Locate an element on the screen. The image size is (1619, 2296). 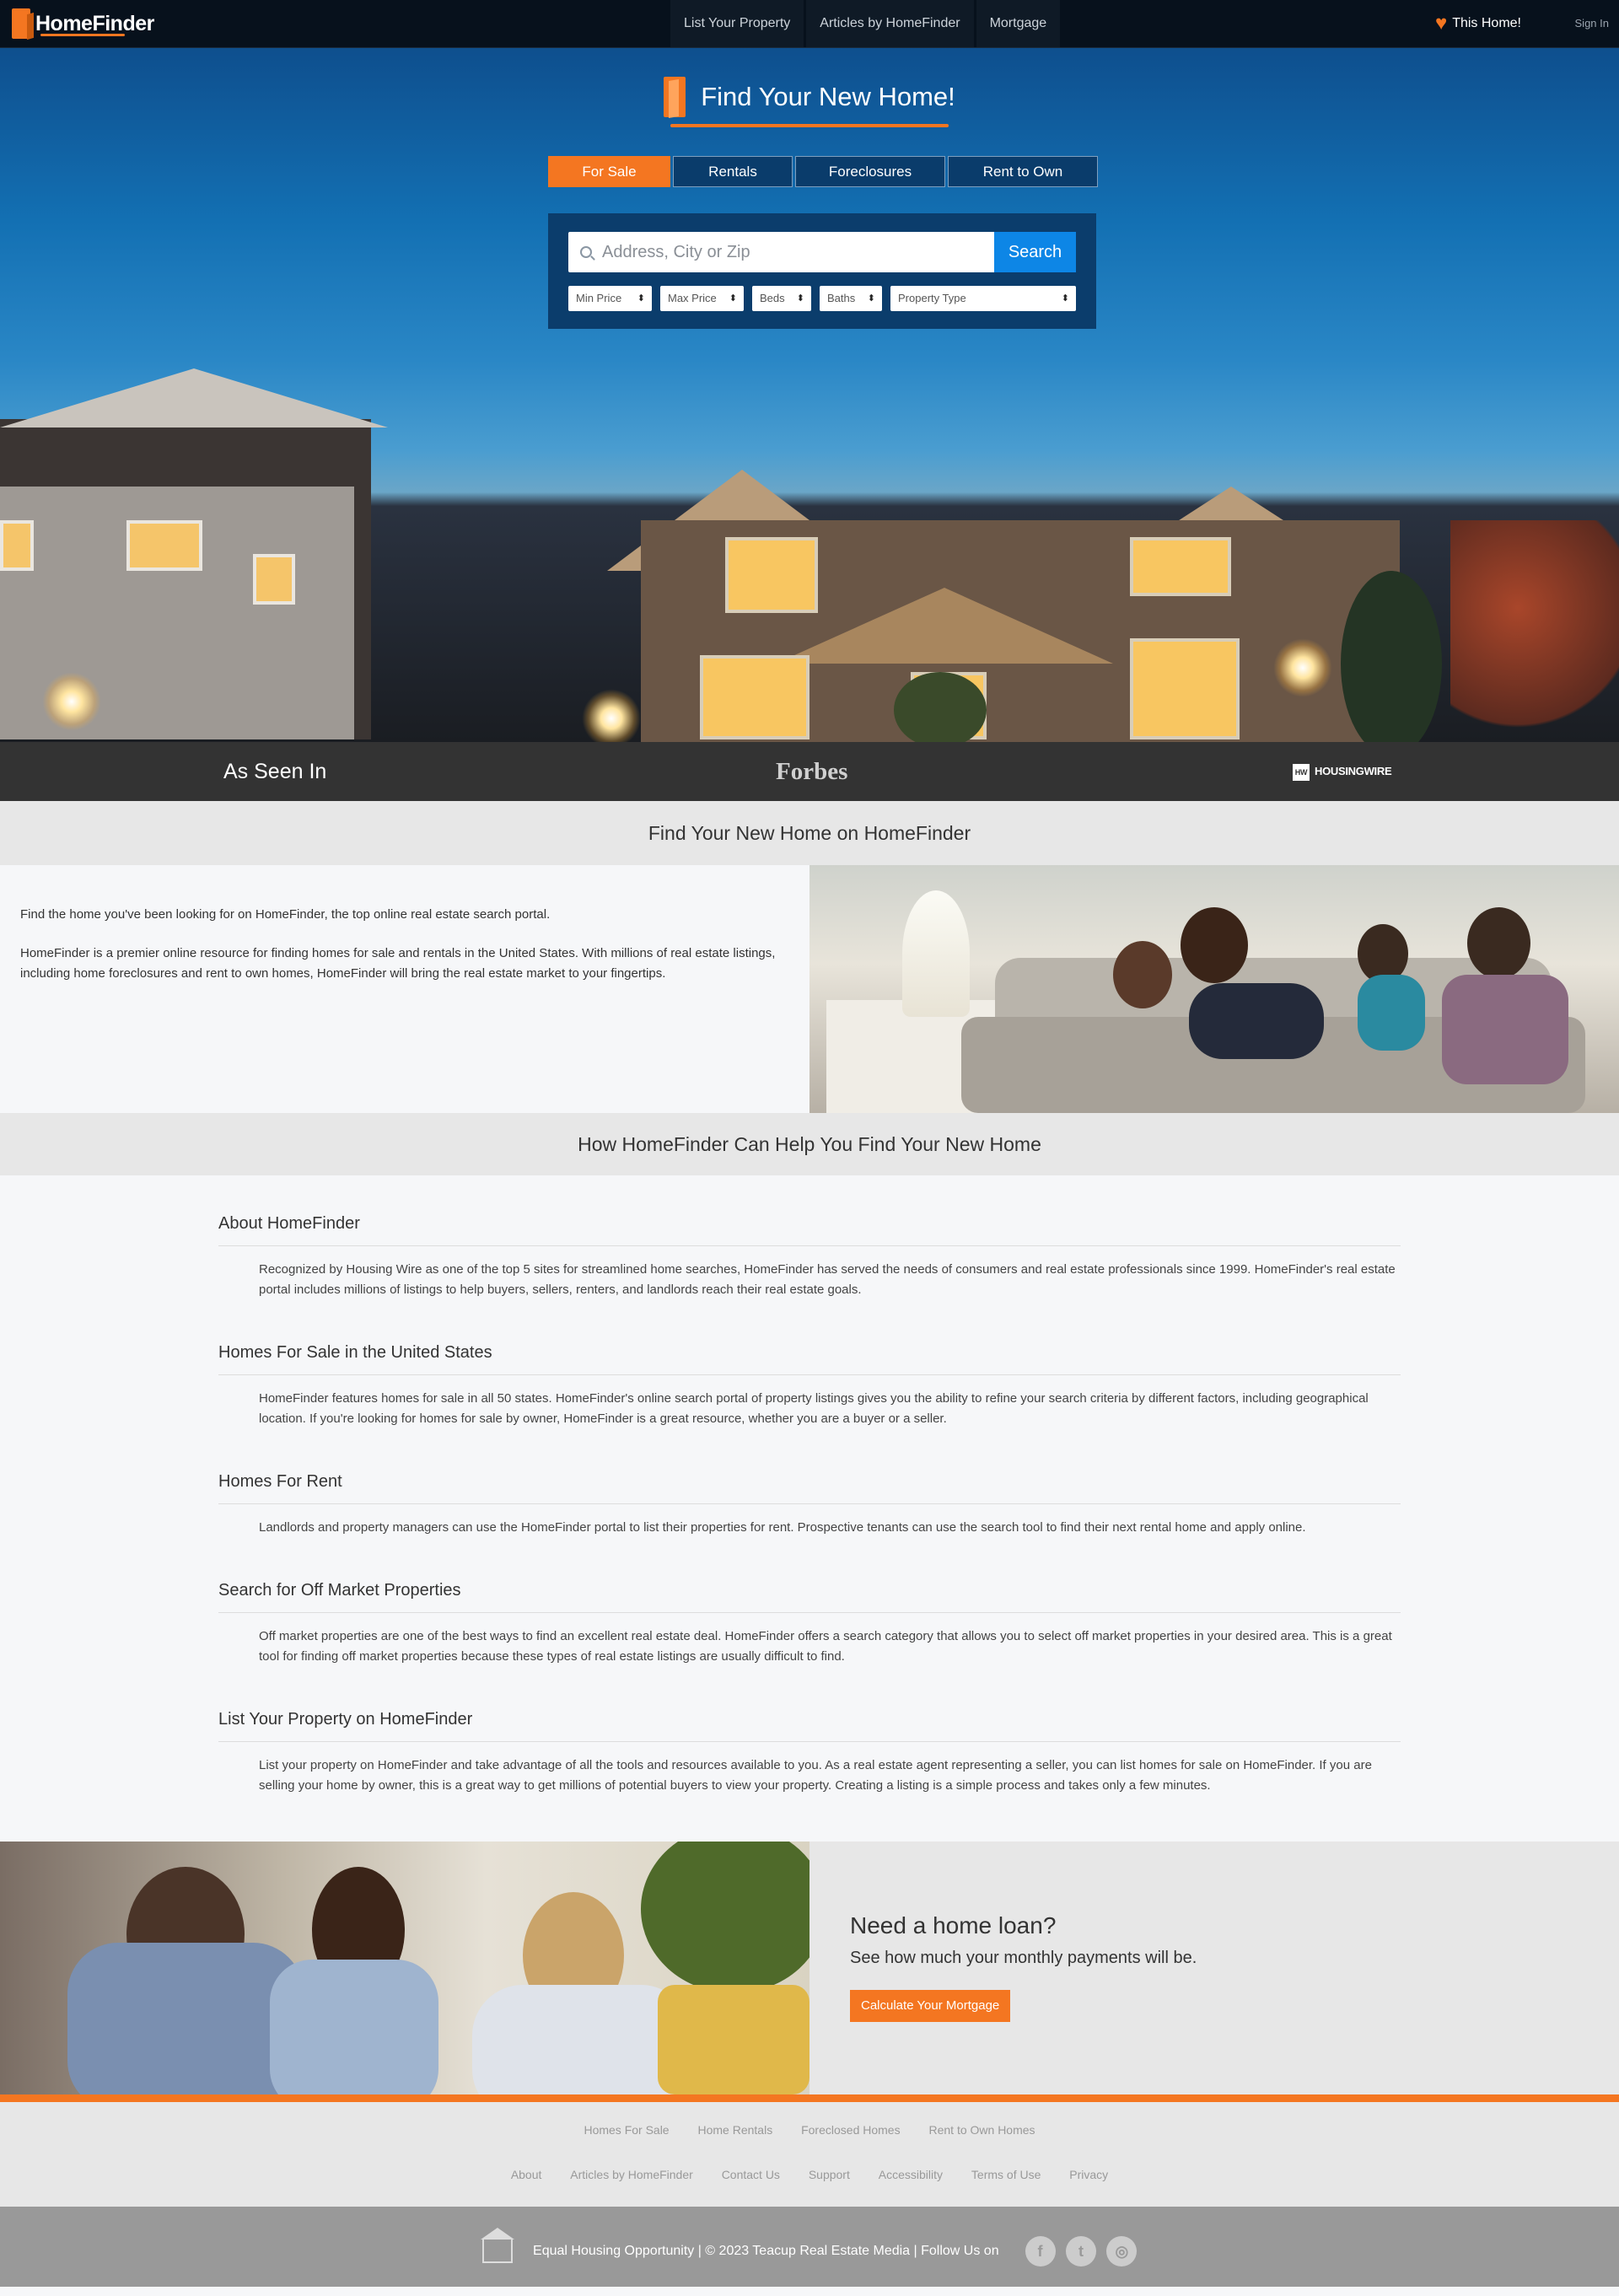
footer-link: Terms of Use is located at coordinates (1006, 2174).